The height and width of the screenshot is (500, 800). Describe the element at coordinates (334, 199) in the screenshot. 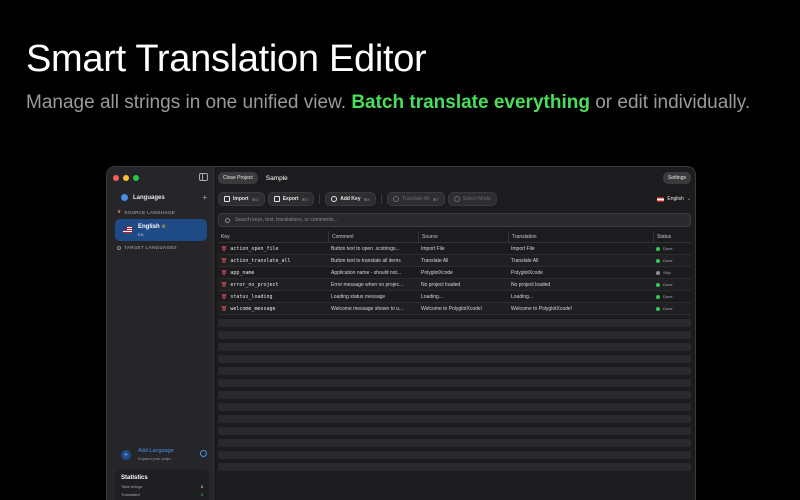

I see `plus-circle-icon` at that location.